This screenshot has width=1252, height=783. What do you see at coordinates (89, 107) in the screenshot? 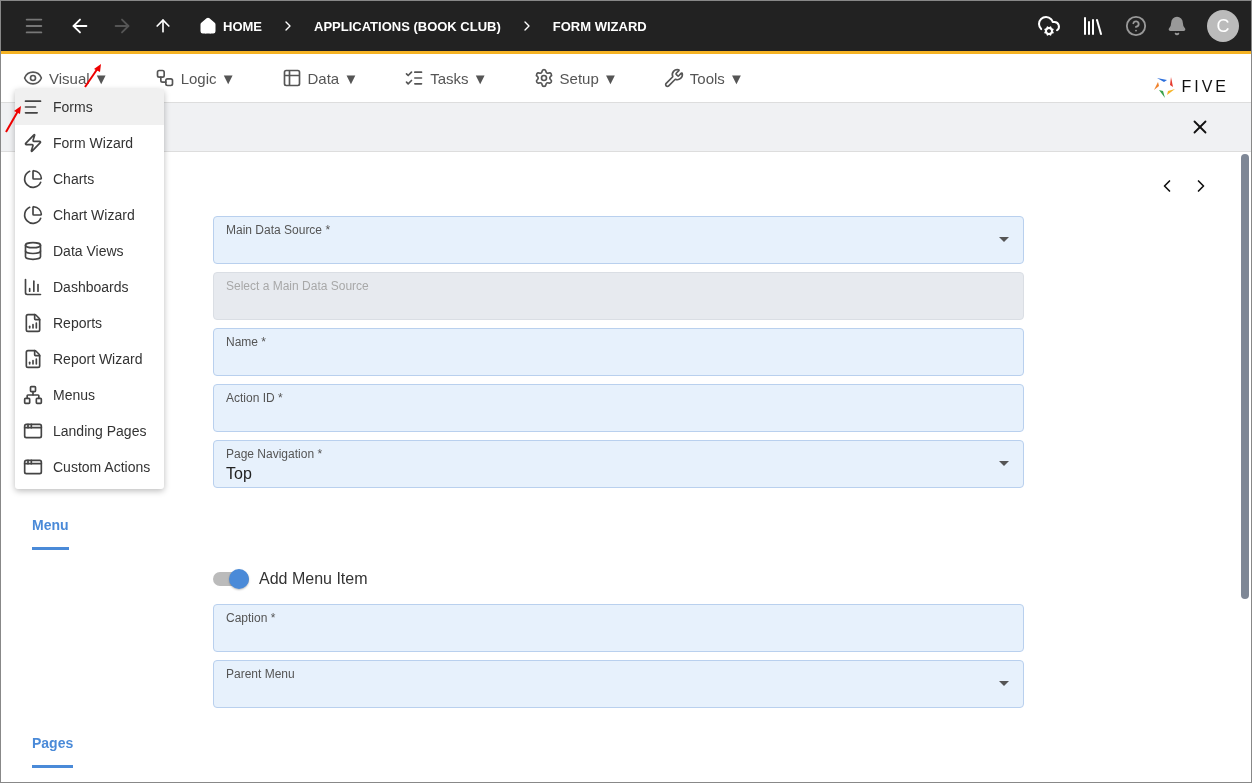
I see `dropdown-item: Forms` at bounding box center [89, 107].